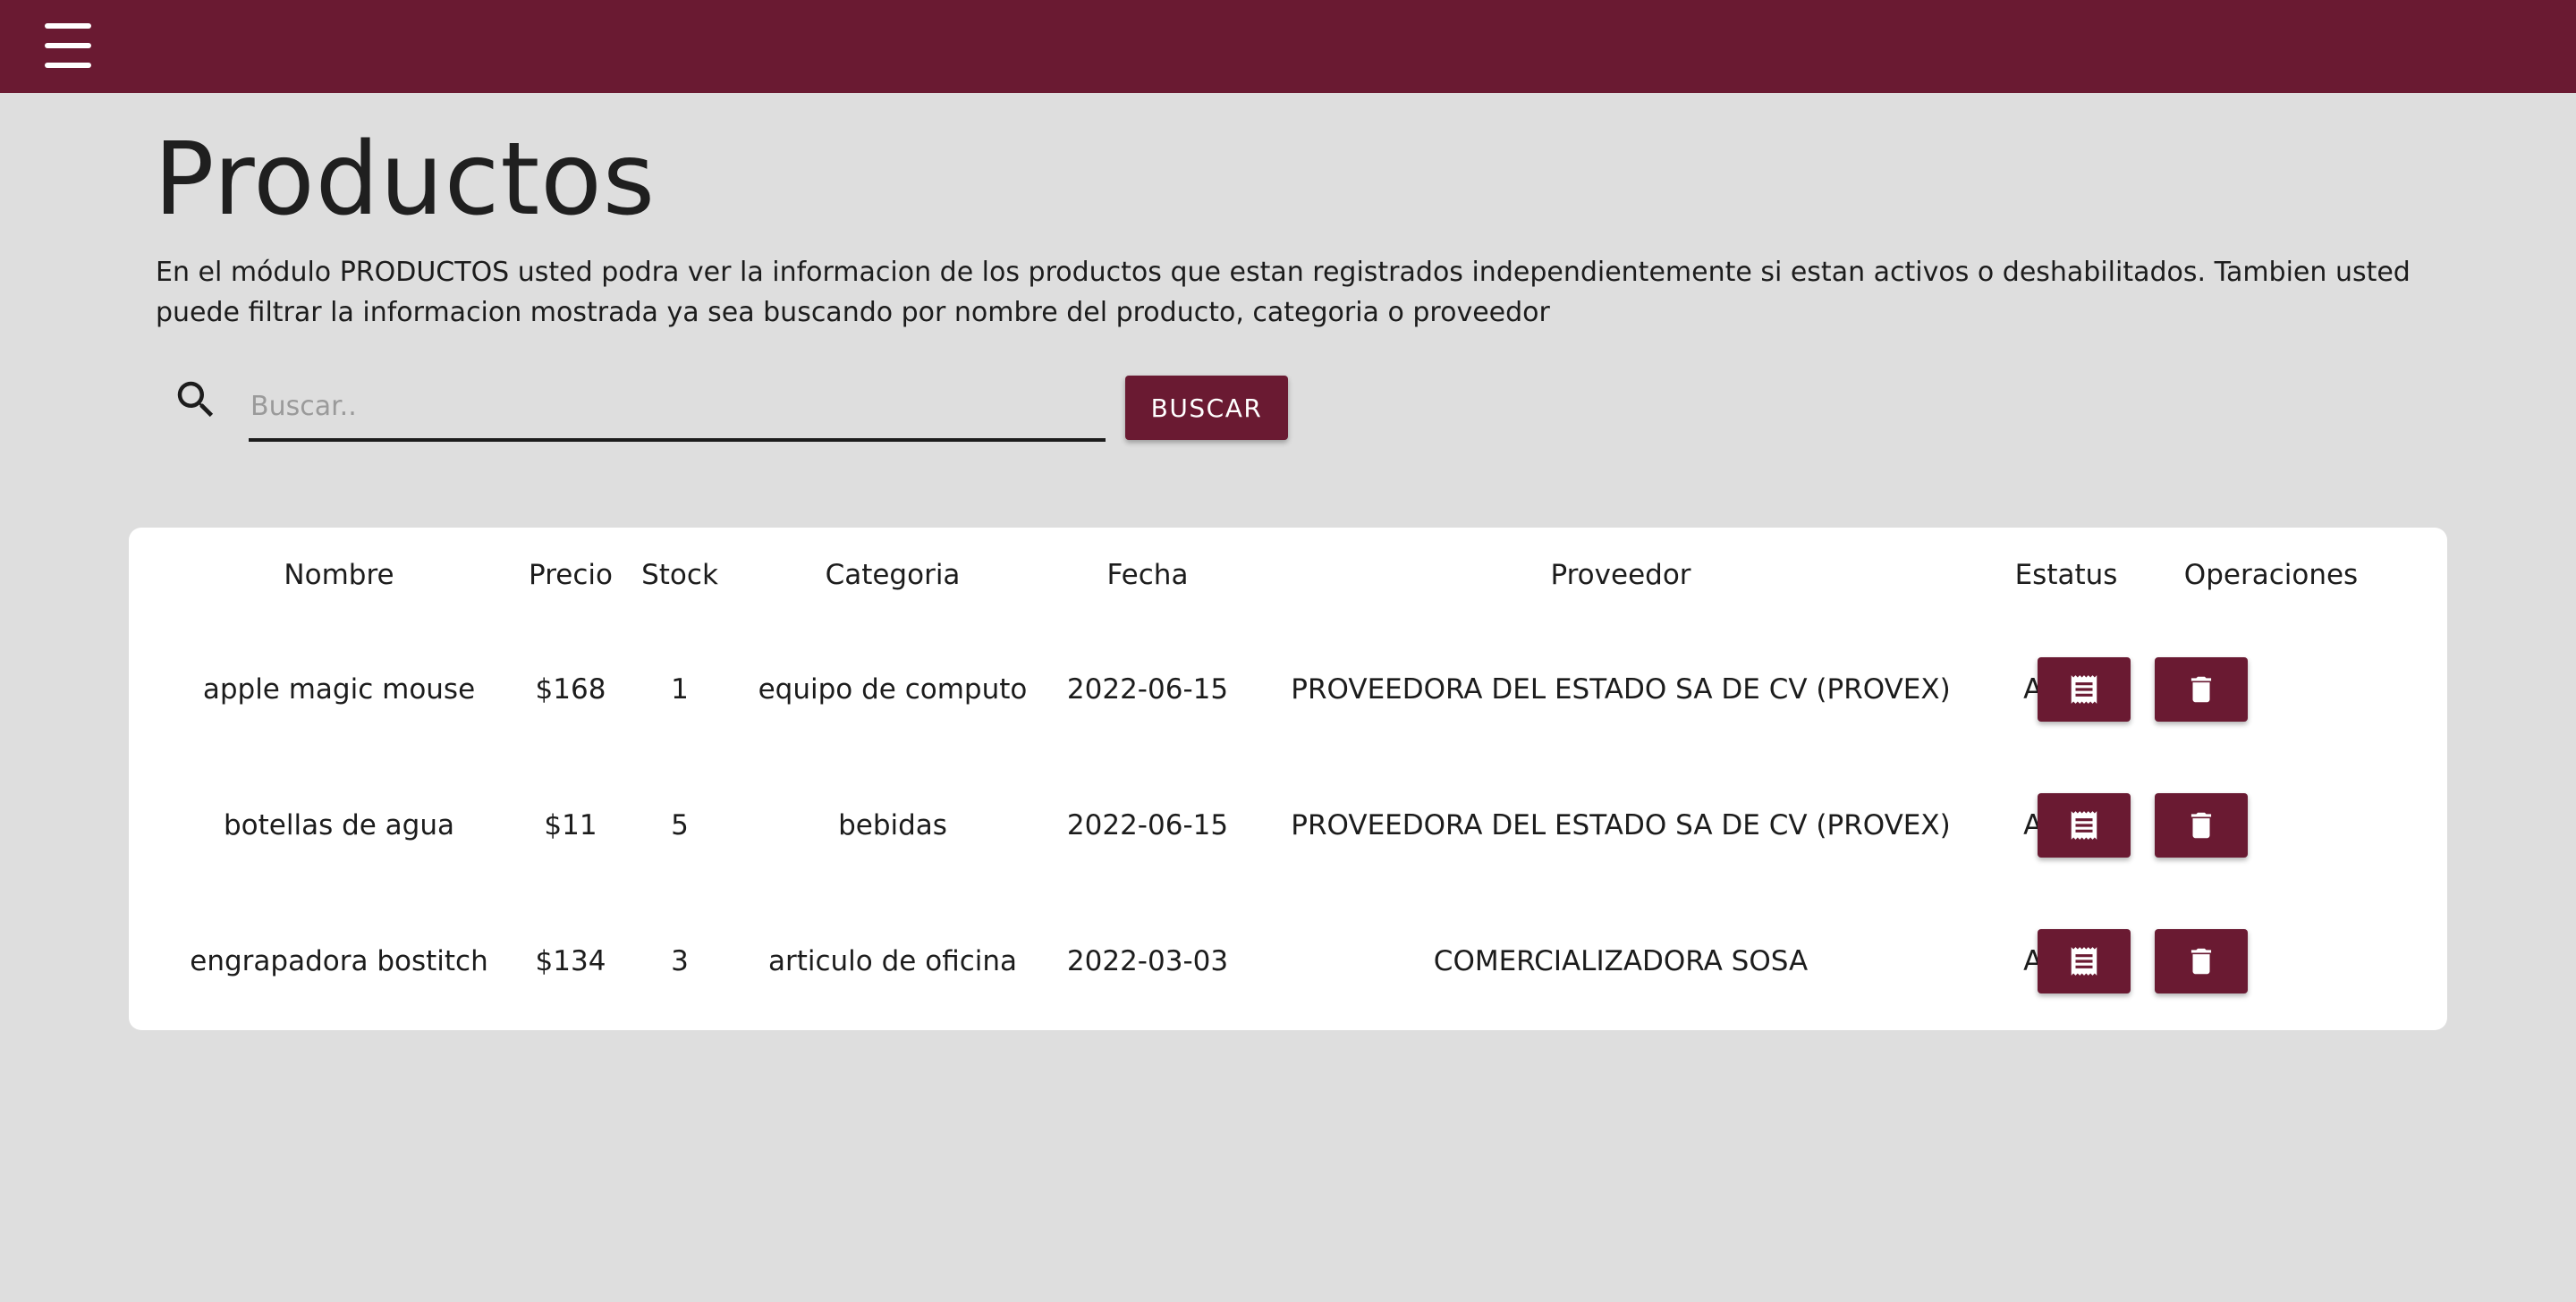 This screenshot has width=2576, height=1302. I want to click on cell-stock: 1, so click(680, 689).